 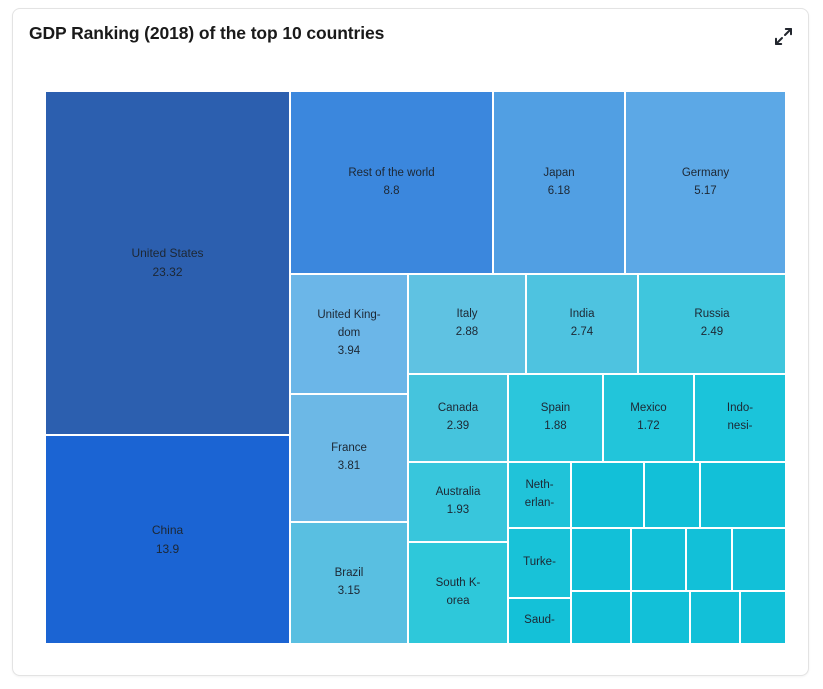 What do you see at coordinates (349, 315) in the screenshot?
I see `tile-label: United King-` at bounding box center [349, 315].